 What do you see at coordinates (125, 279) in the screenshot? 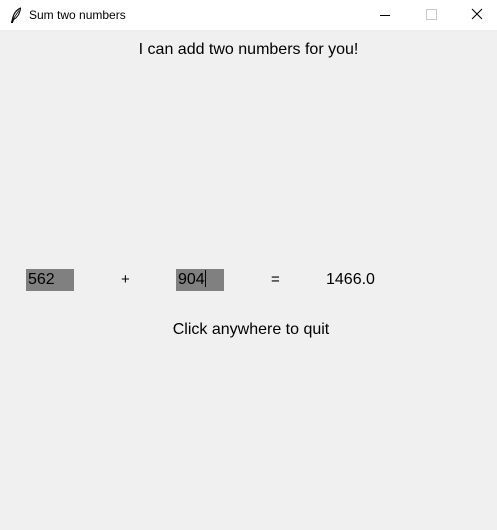
I see `plus-sign: +` at bounding box center [125, 279].